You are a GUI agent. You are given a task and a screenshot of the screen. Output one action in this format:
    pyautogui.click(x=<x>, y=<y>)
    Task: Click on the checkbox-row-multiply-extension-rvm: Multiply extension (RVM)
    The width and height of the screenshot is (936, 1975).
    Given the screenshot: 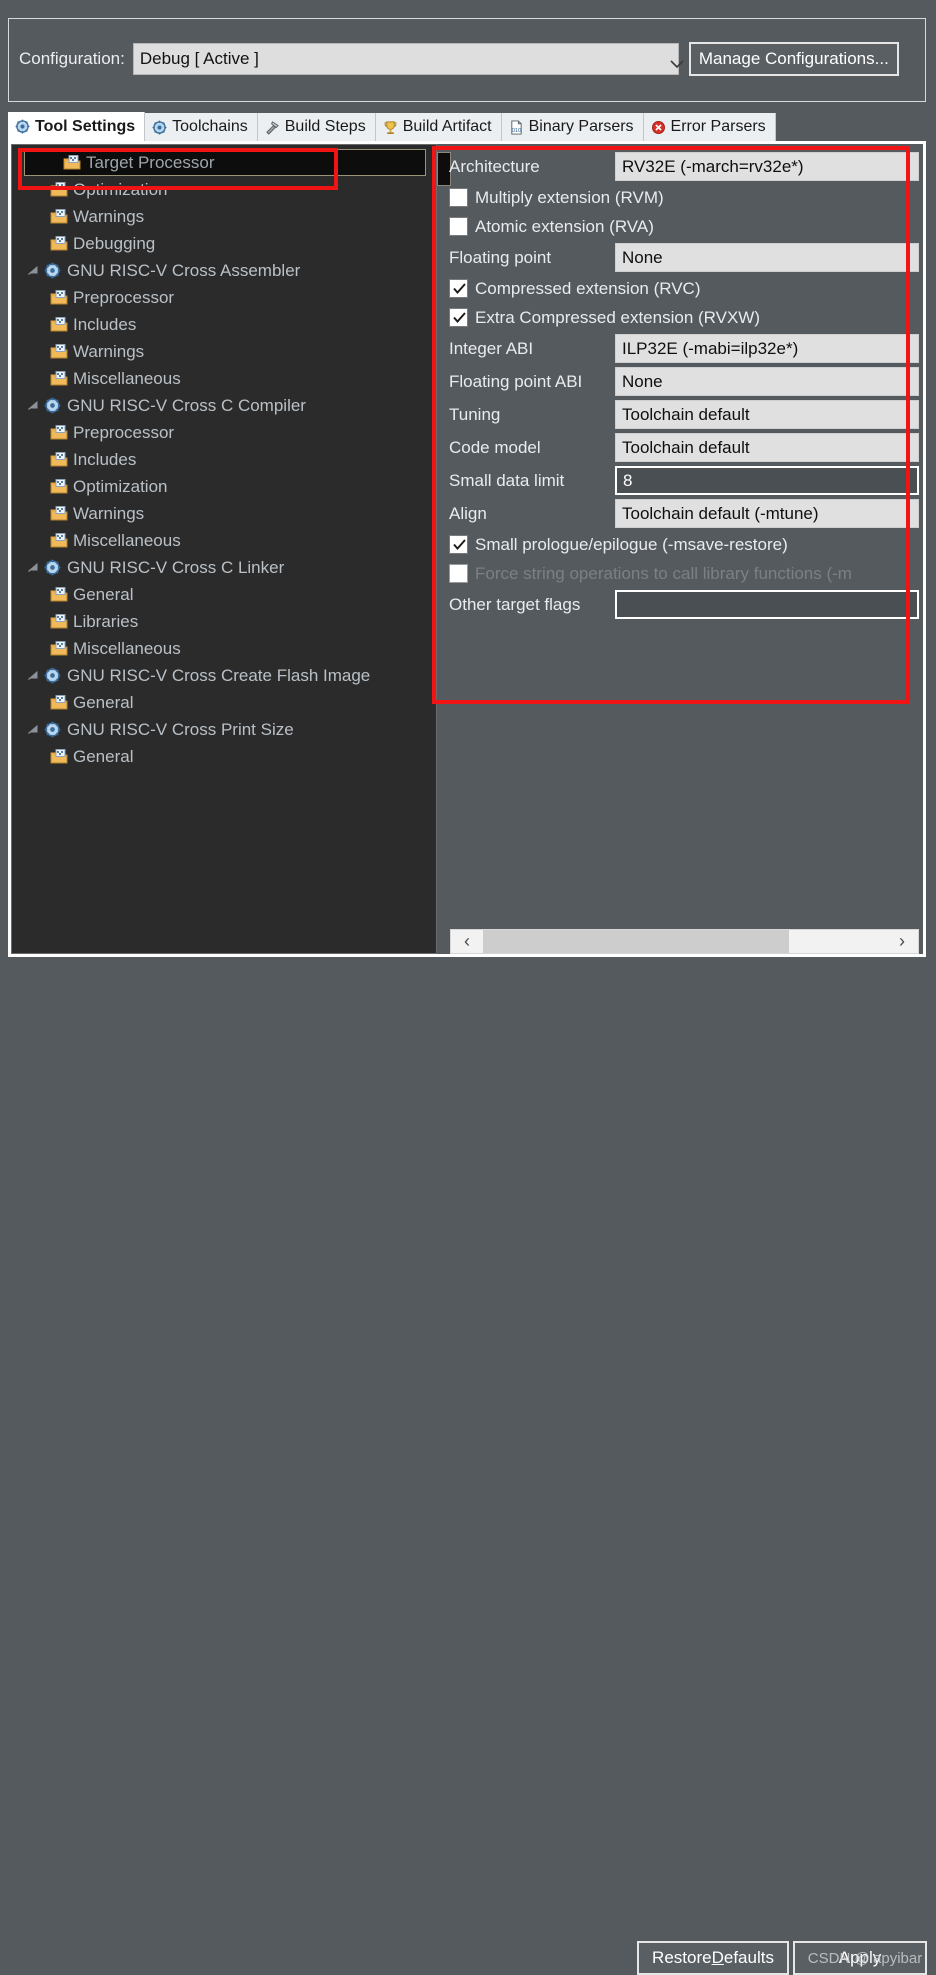 What is the action you would take?
    pyautogui.click(x=684, y=197)
    